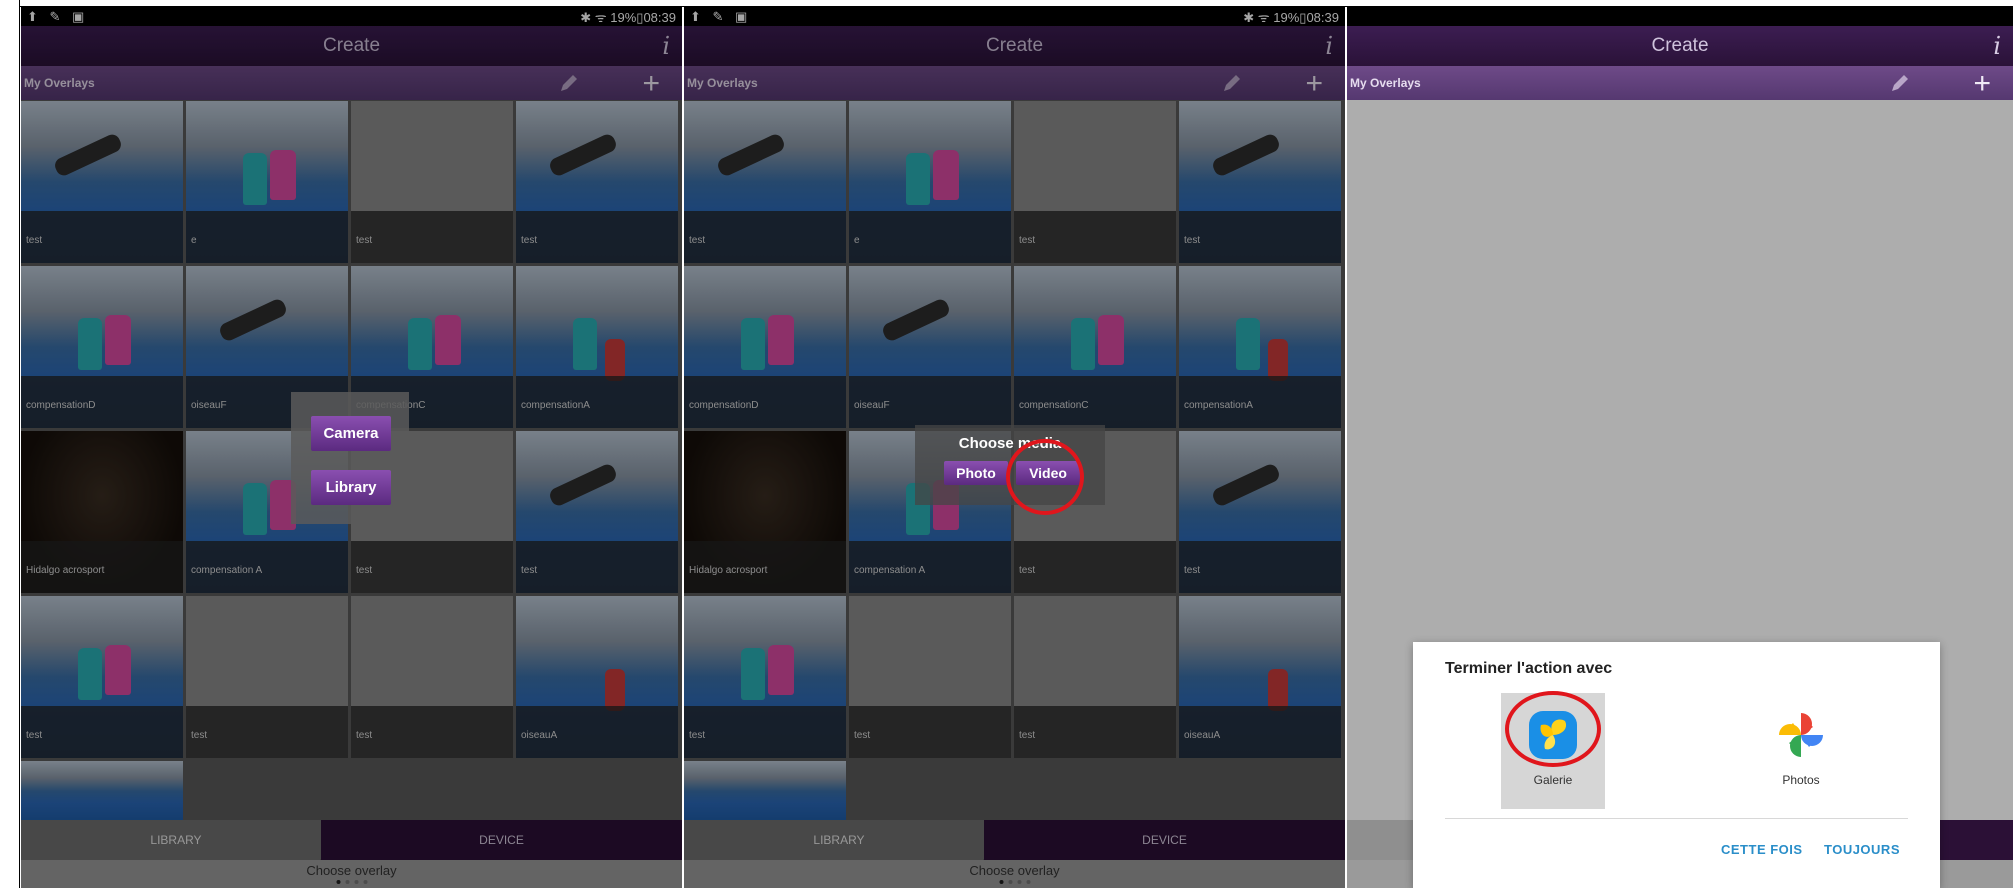  What do you see at coordinates (1676, 818) in the screenshot?
I see `dialog-divider` at bounding box center [1676, 818].